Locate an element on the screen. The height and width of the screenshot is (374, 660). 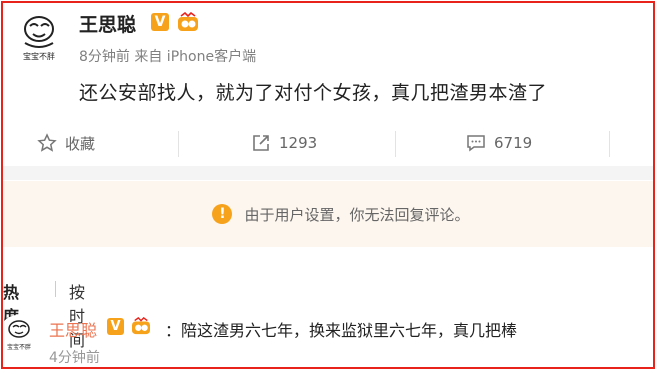
avatar: 宝宝不胖 is located at coordinates (39, 37).